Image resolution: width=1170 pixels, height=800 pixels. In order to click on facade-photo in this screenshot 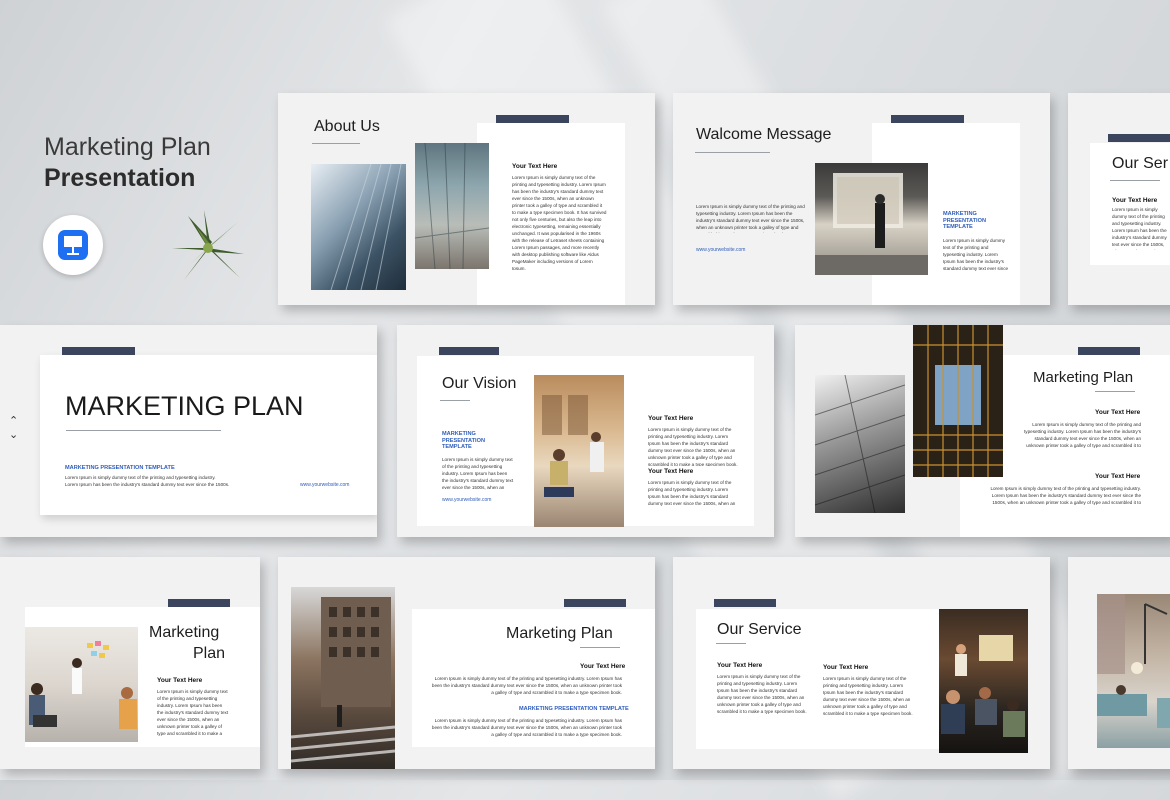, I will do `click(860, 444)`.